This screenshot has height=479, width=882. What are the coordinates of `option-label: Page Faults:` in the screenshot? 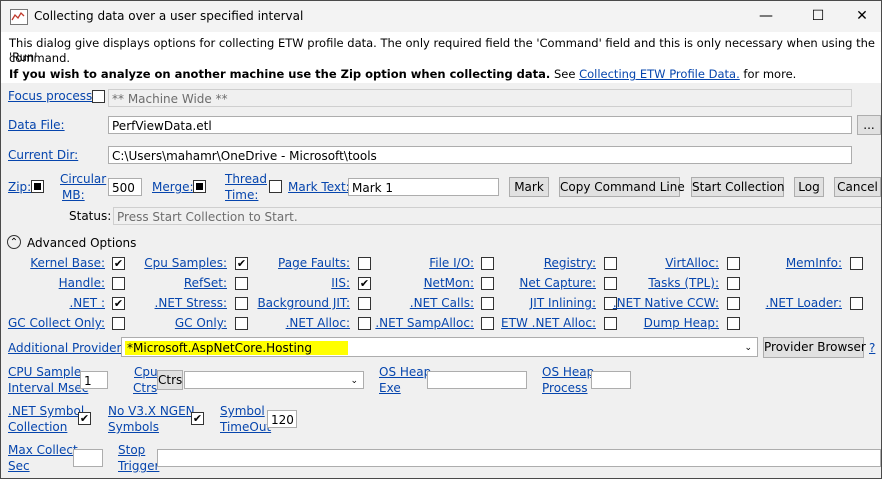 It's located at (314, 263).